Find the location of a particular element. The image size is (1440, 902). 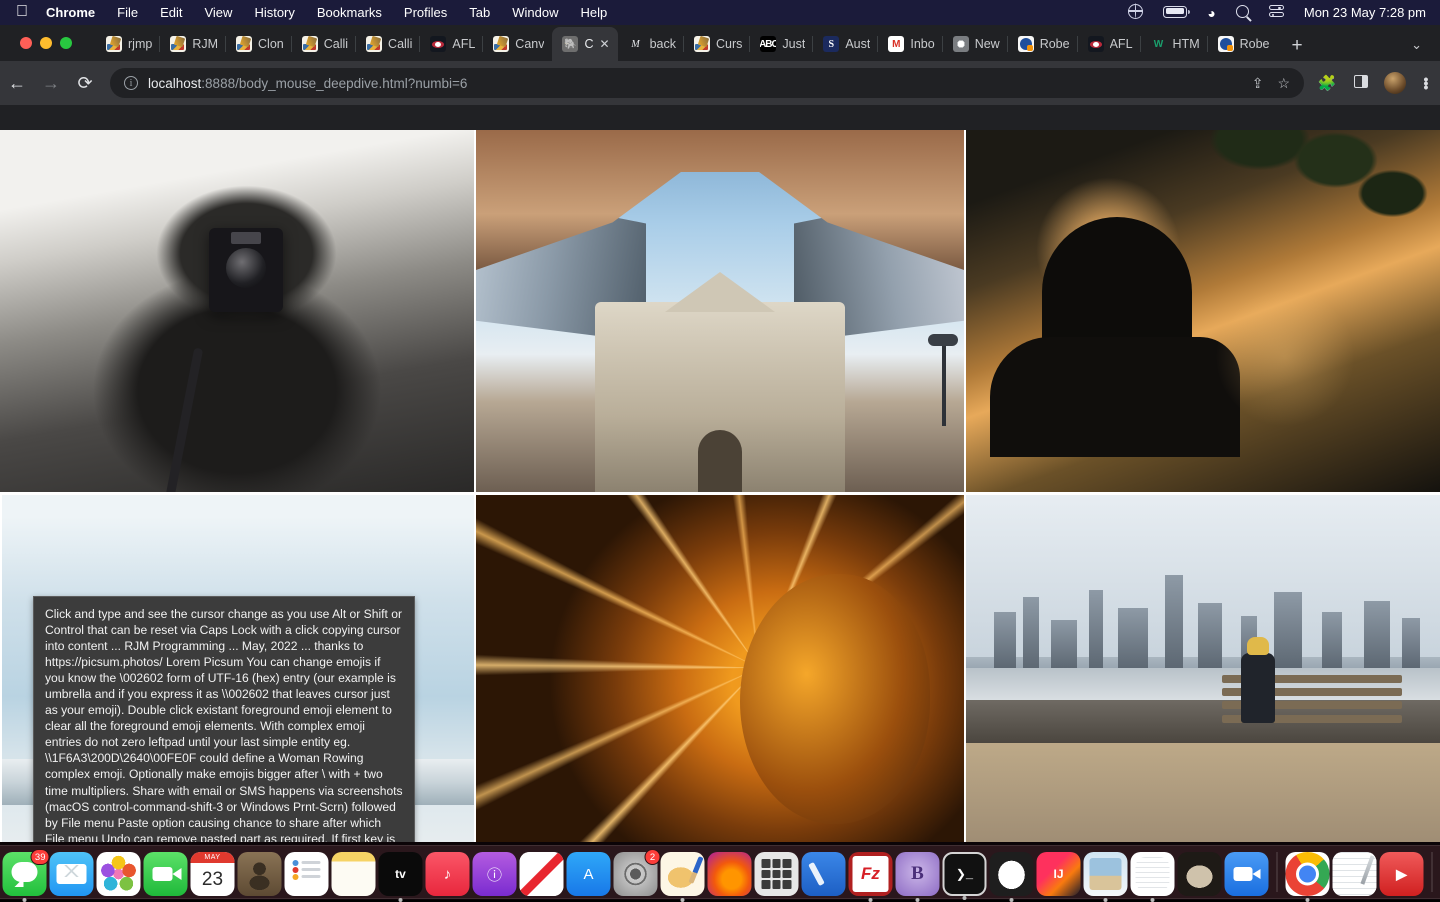

tab-just: ABC Just is located at coordinates (782, 44).